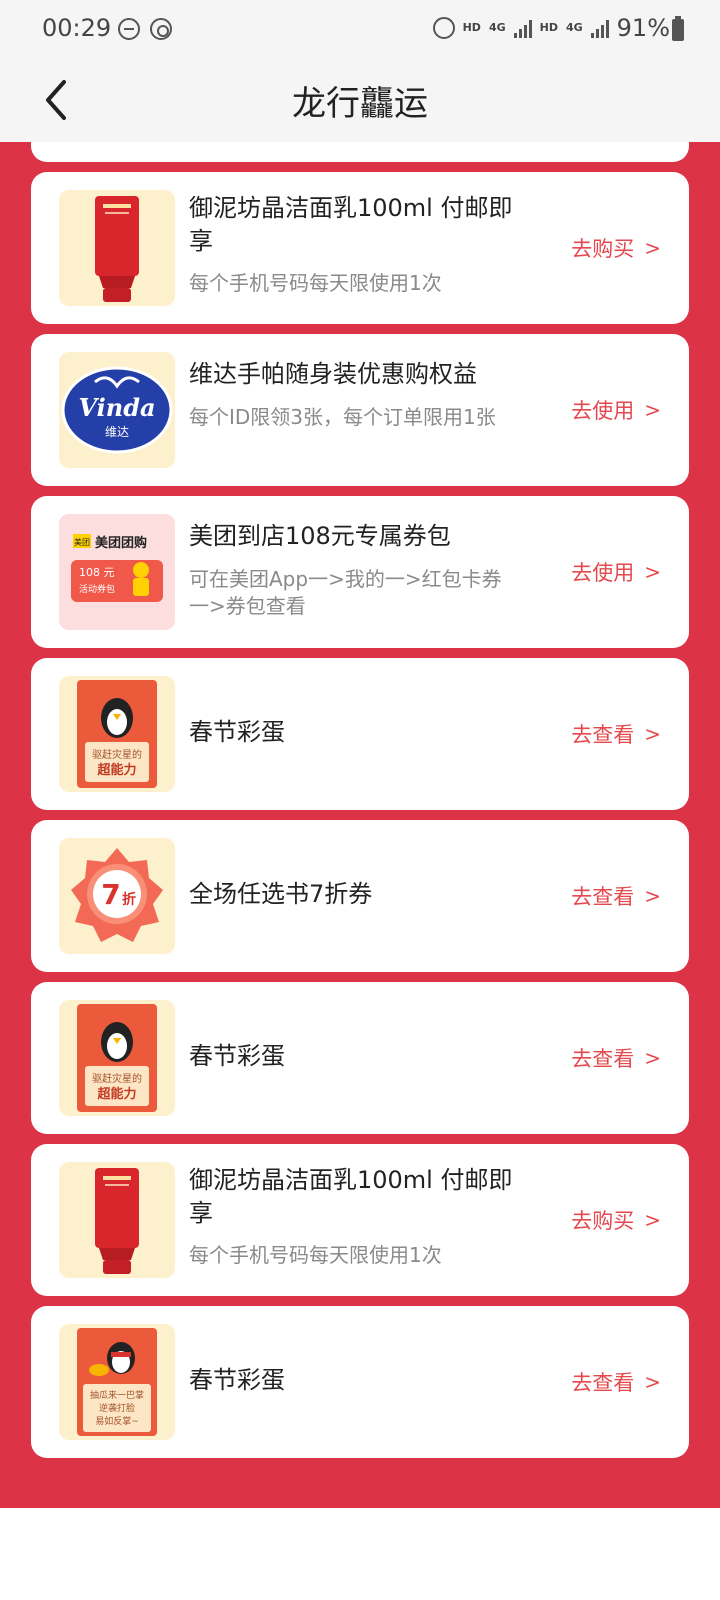 Image resolution: width=720 pixels, height=1600 pixels. Describe the element at coordinates (117, 1421) in the screenshot. I see `svg-text: 易如反掌~` at that location.